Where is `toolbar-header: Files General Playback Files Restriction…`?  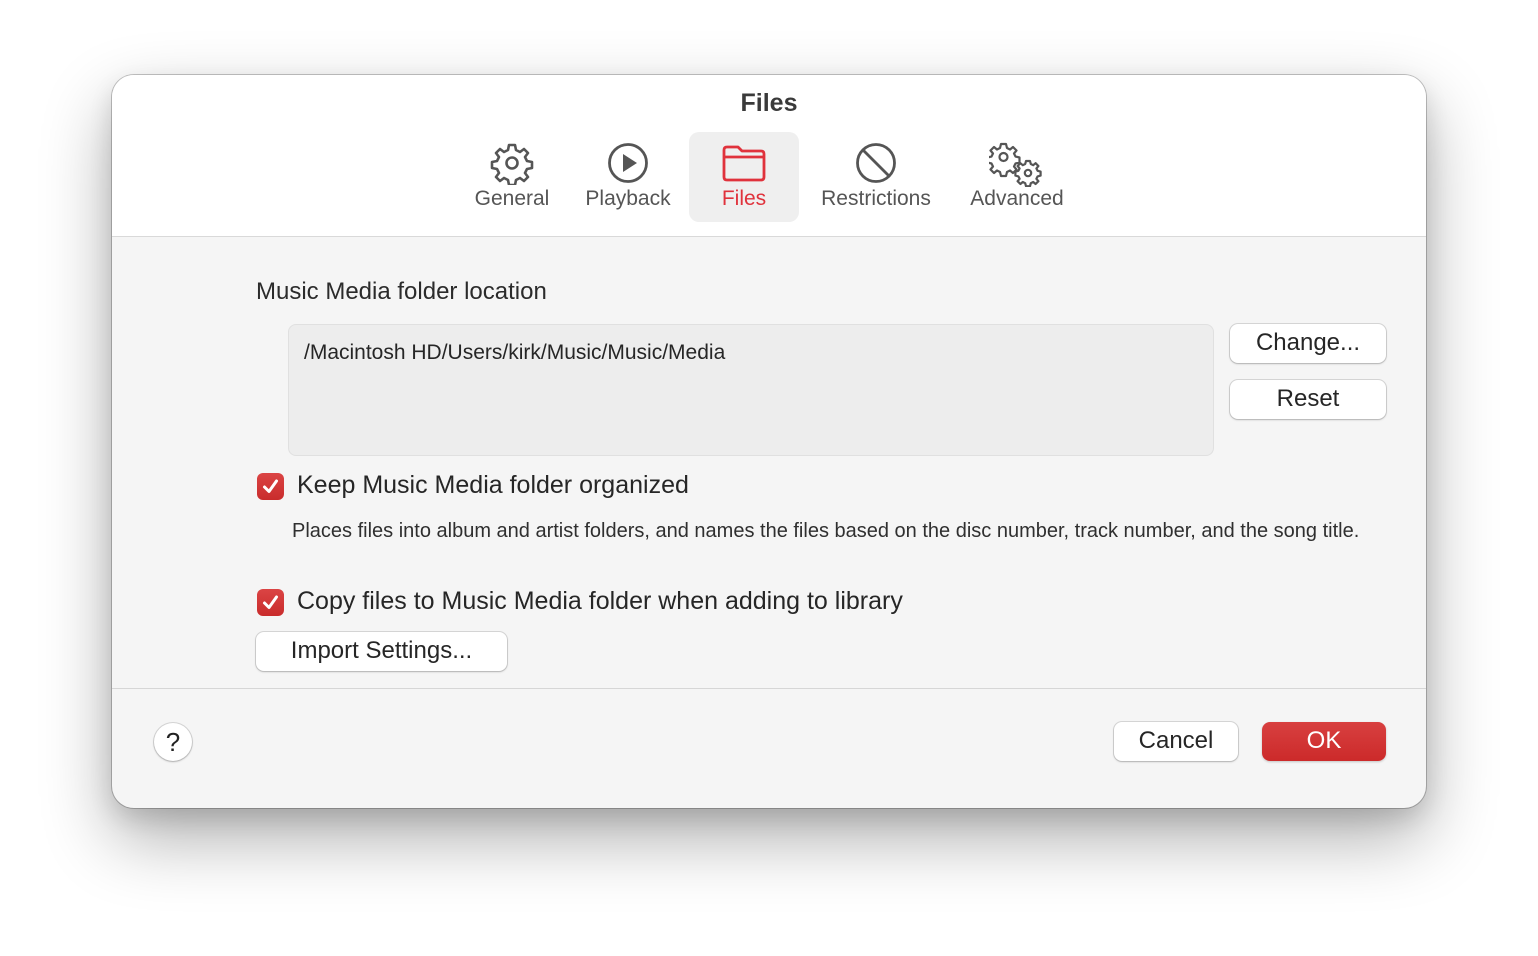 toolbar-header: Files General Playback Files Restriction… is located at coordinates (769, 156).